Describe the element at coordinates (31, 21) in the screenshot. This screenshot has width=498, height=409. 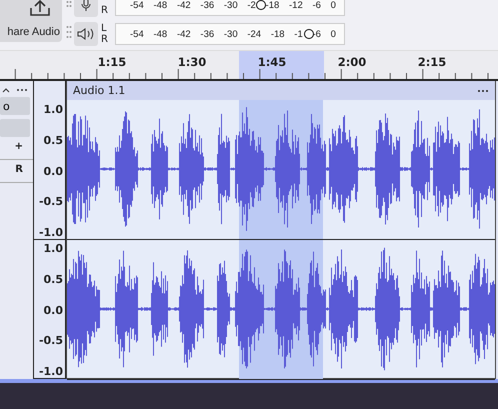
I see `share-audio-button: hare Audio` at that location.